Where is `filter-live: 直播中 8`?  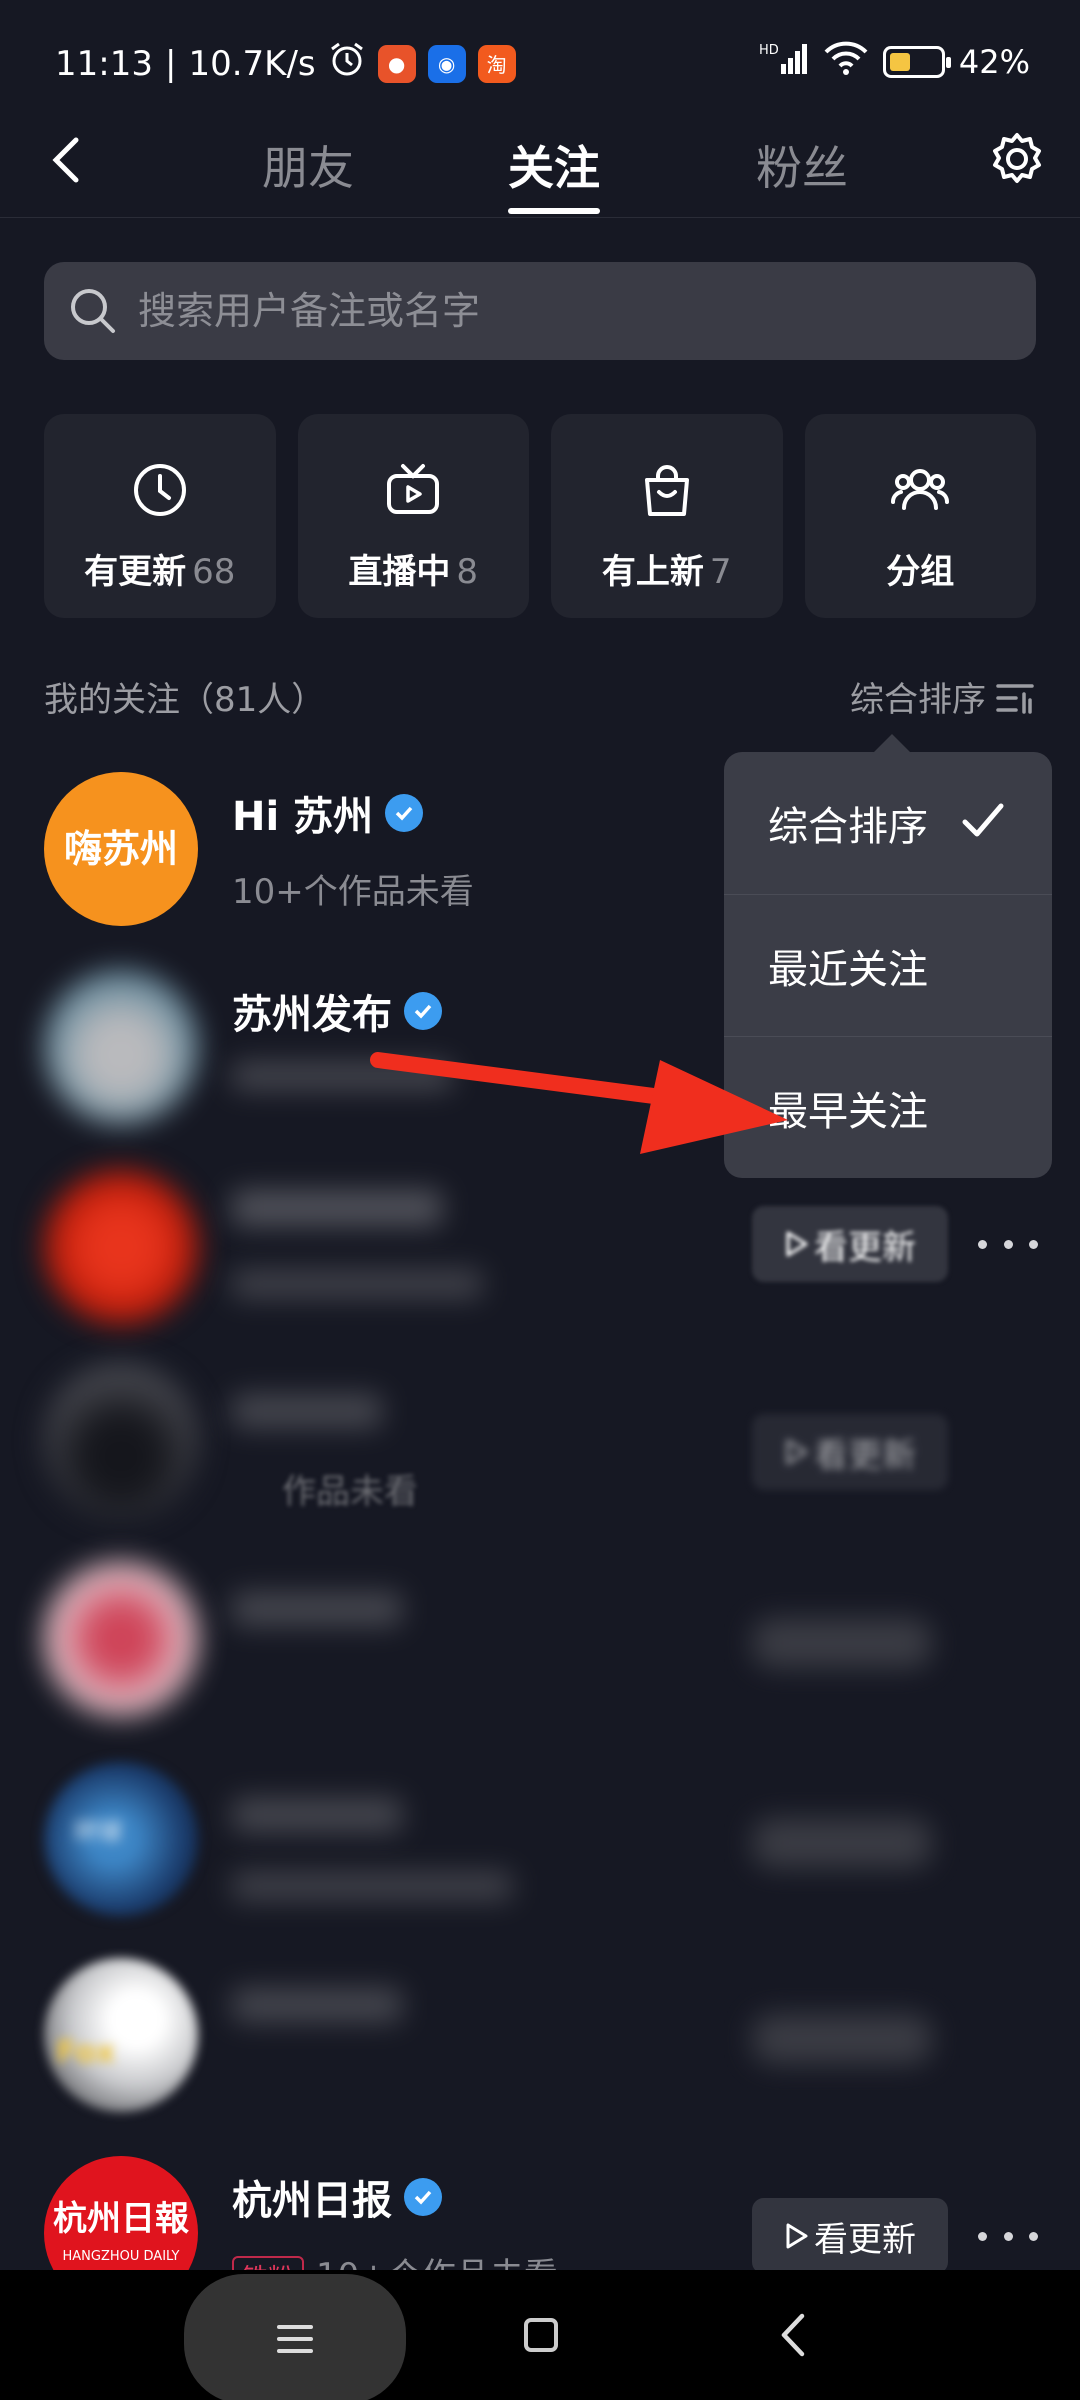 filter-live: 直播中 8 is located at coordinates (413, 516).